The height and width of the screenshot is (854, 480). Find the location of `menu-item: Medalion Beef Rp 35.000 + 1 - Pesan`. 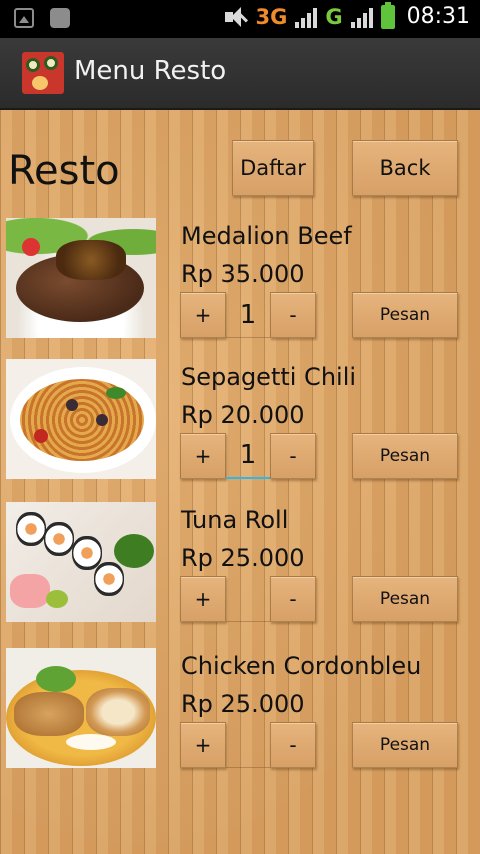

menu-item: Medalion Beef Rp 35.000 + 1 - Pesan is located at coordinates (240, 280).